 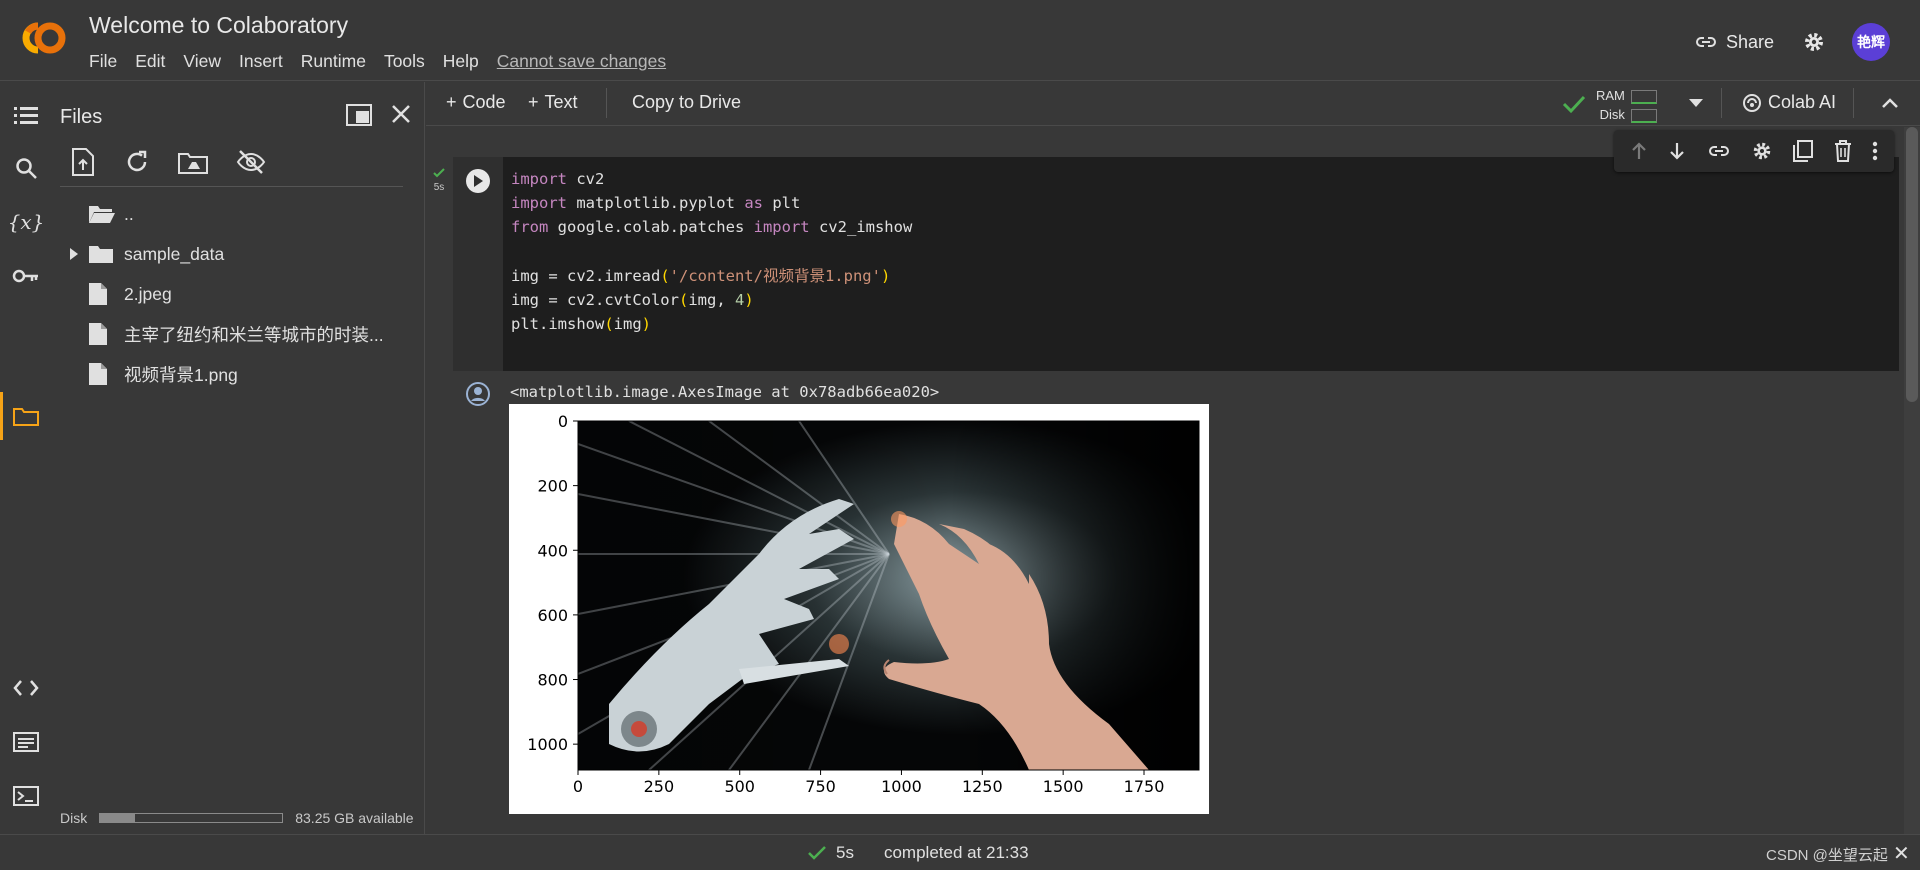 What do you see at coordinates (1843, 151) in the screenshot?
I see `delete-cell-icon` at bounding box center [1843, 151].